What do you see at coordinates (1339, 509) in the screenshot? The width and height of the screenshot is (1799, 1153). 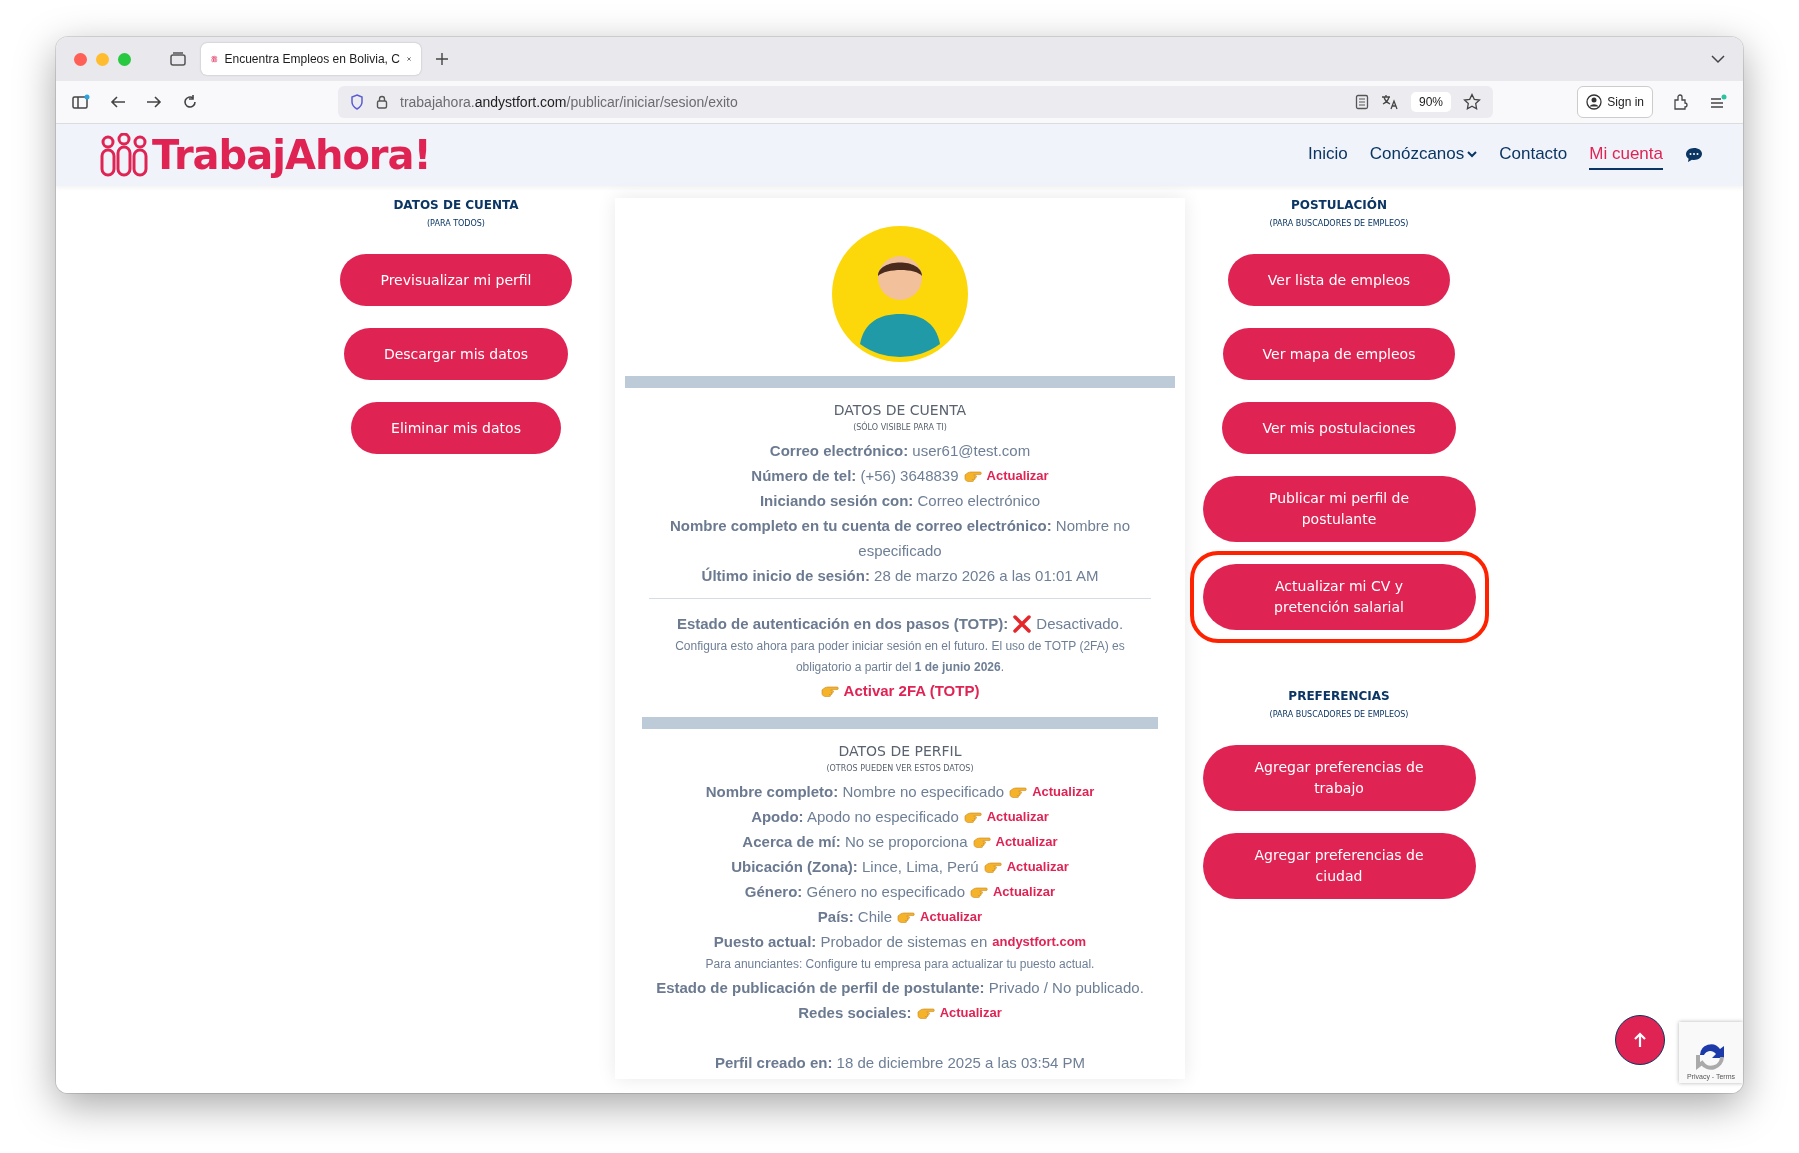 I see `action-button: Publicar mi perfil de postulante` at bounding box center [1339, 509].